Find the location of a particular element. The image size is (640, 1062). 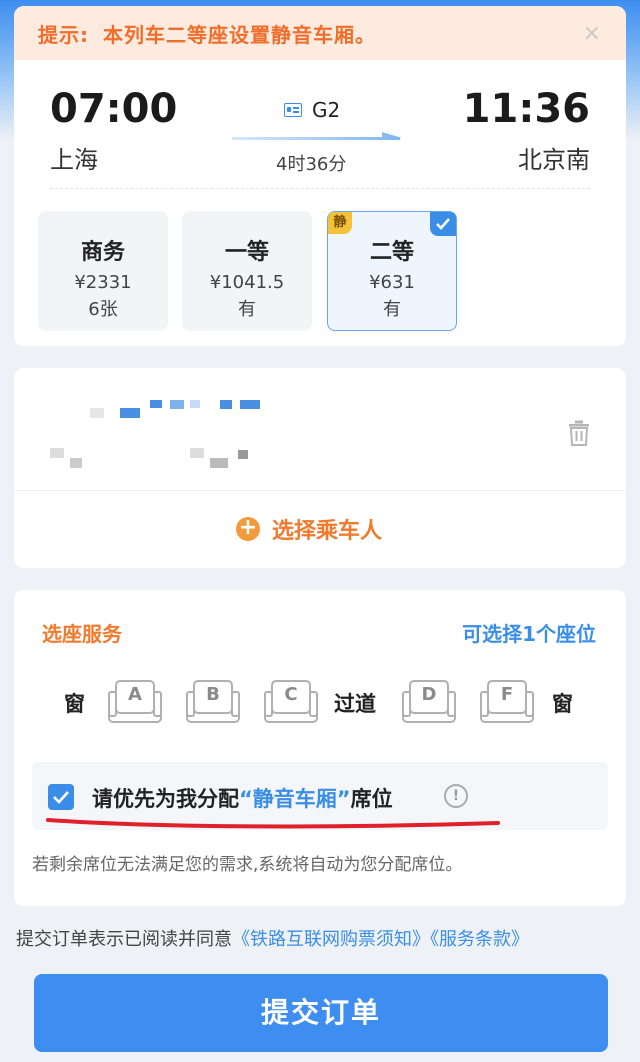

arrive-station: 北京南 is located at coordinates (554, 160).